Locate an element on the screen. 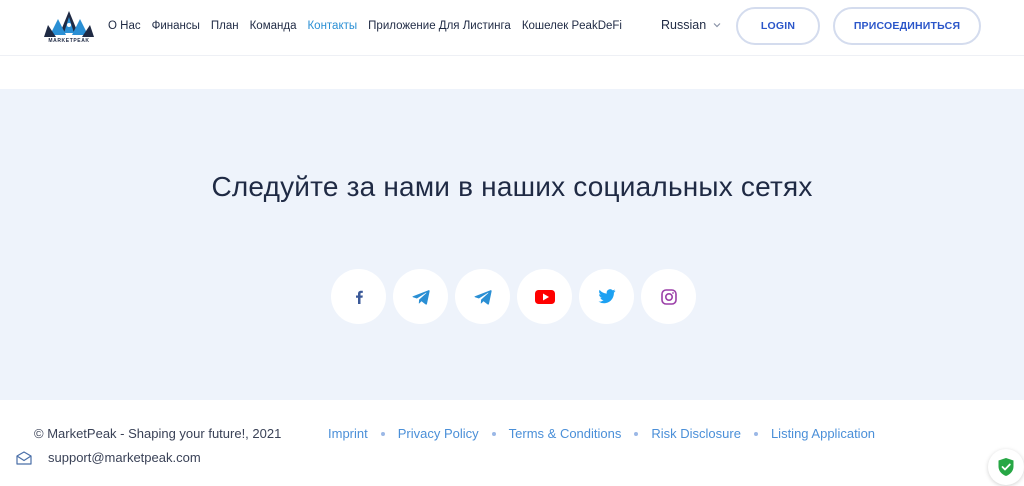 The height and width of the screenshot is (486, 1024). youtube-icon is located at coordinates (544, 296).